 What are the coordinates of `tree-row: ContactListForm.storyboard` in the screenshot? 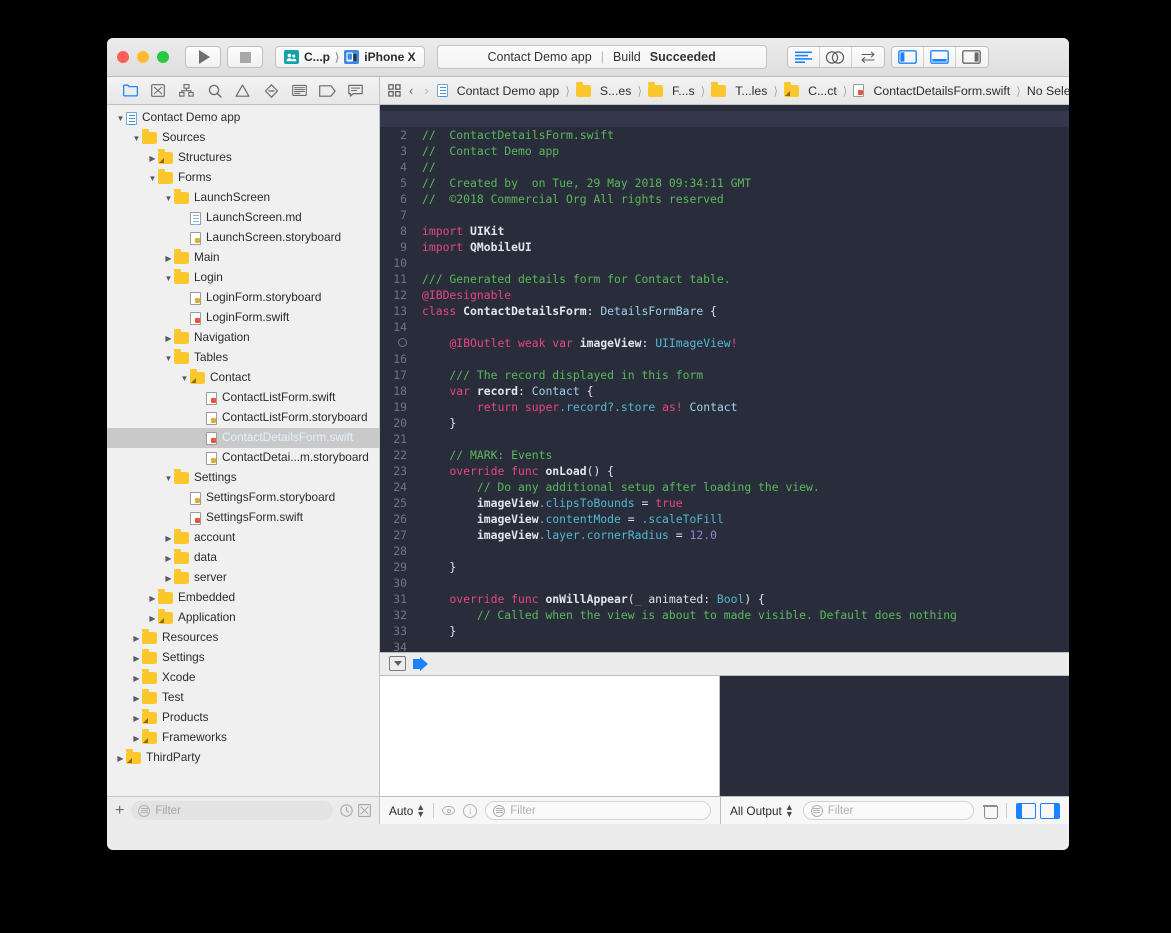 It's located at (243, 418).